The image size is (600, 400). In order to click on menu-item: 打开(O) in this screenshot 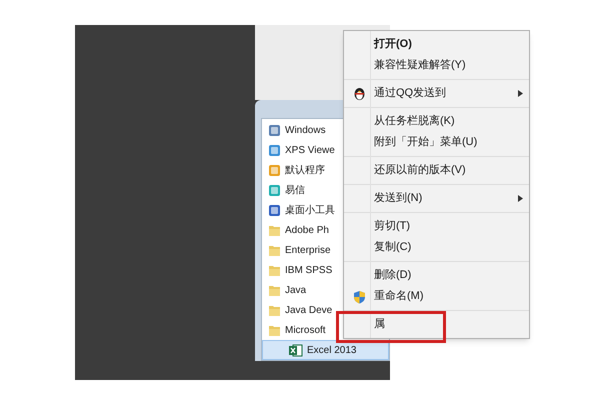, I will do `click(436, 44)`.